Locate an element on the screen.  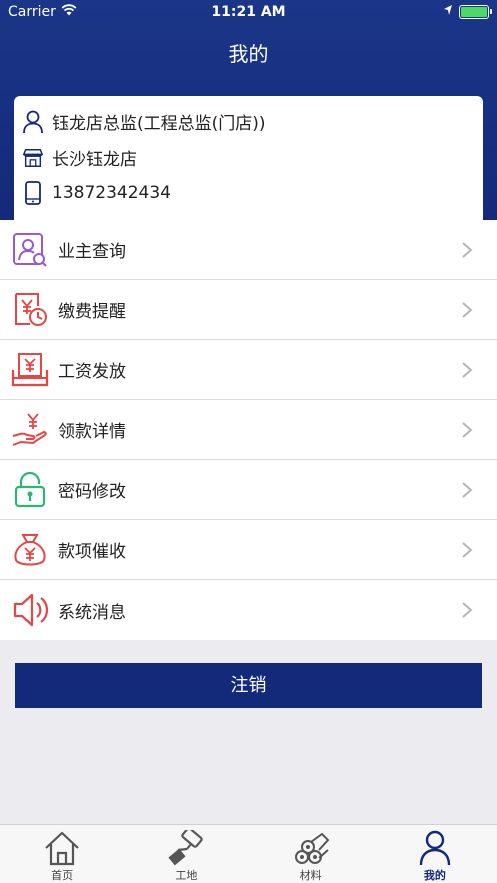
menu-item-collection: 款项催收 is located at coordinates (248, 550).